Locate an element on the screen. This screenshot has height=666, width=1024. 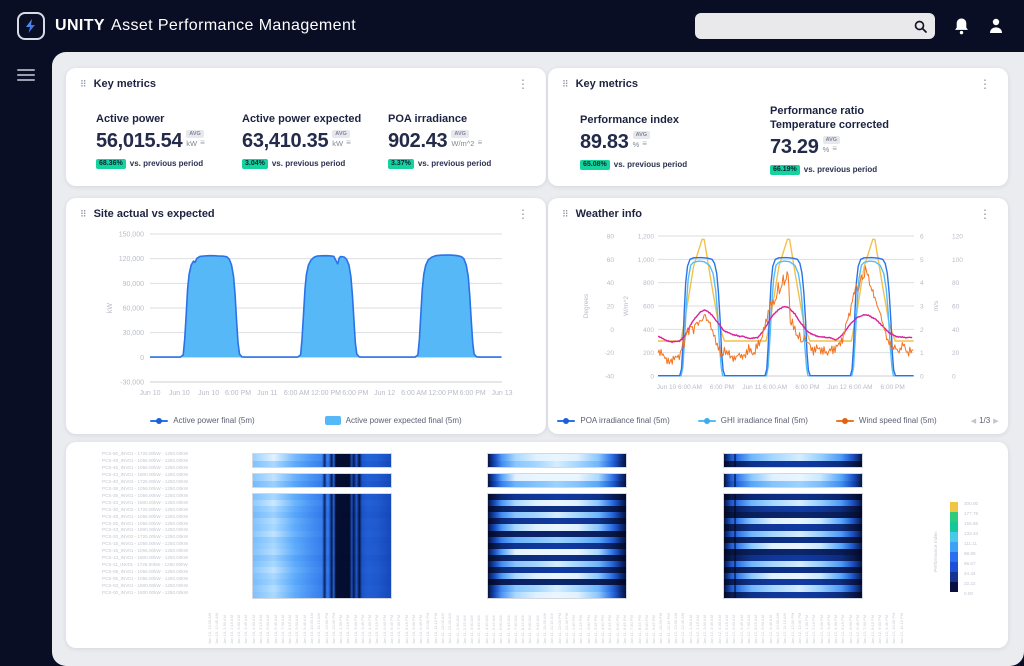
bell-icon is located at coordinates (961, 26).